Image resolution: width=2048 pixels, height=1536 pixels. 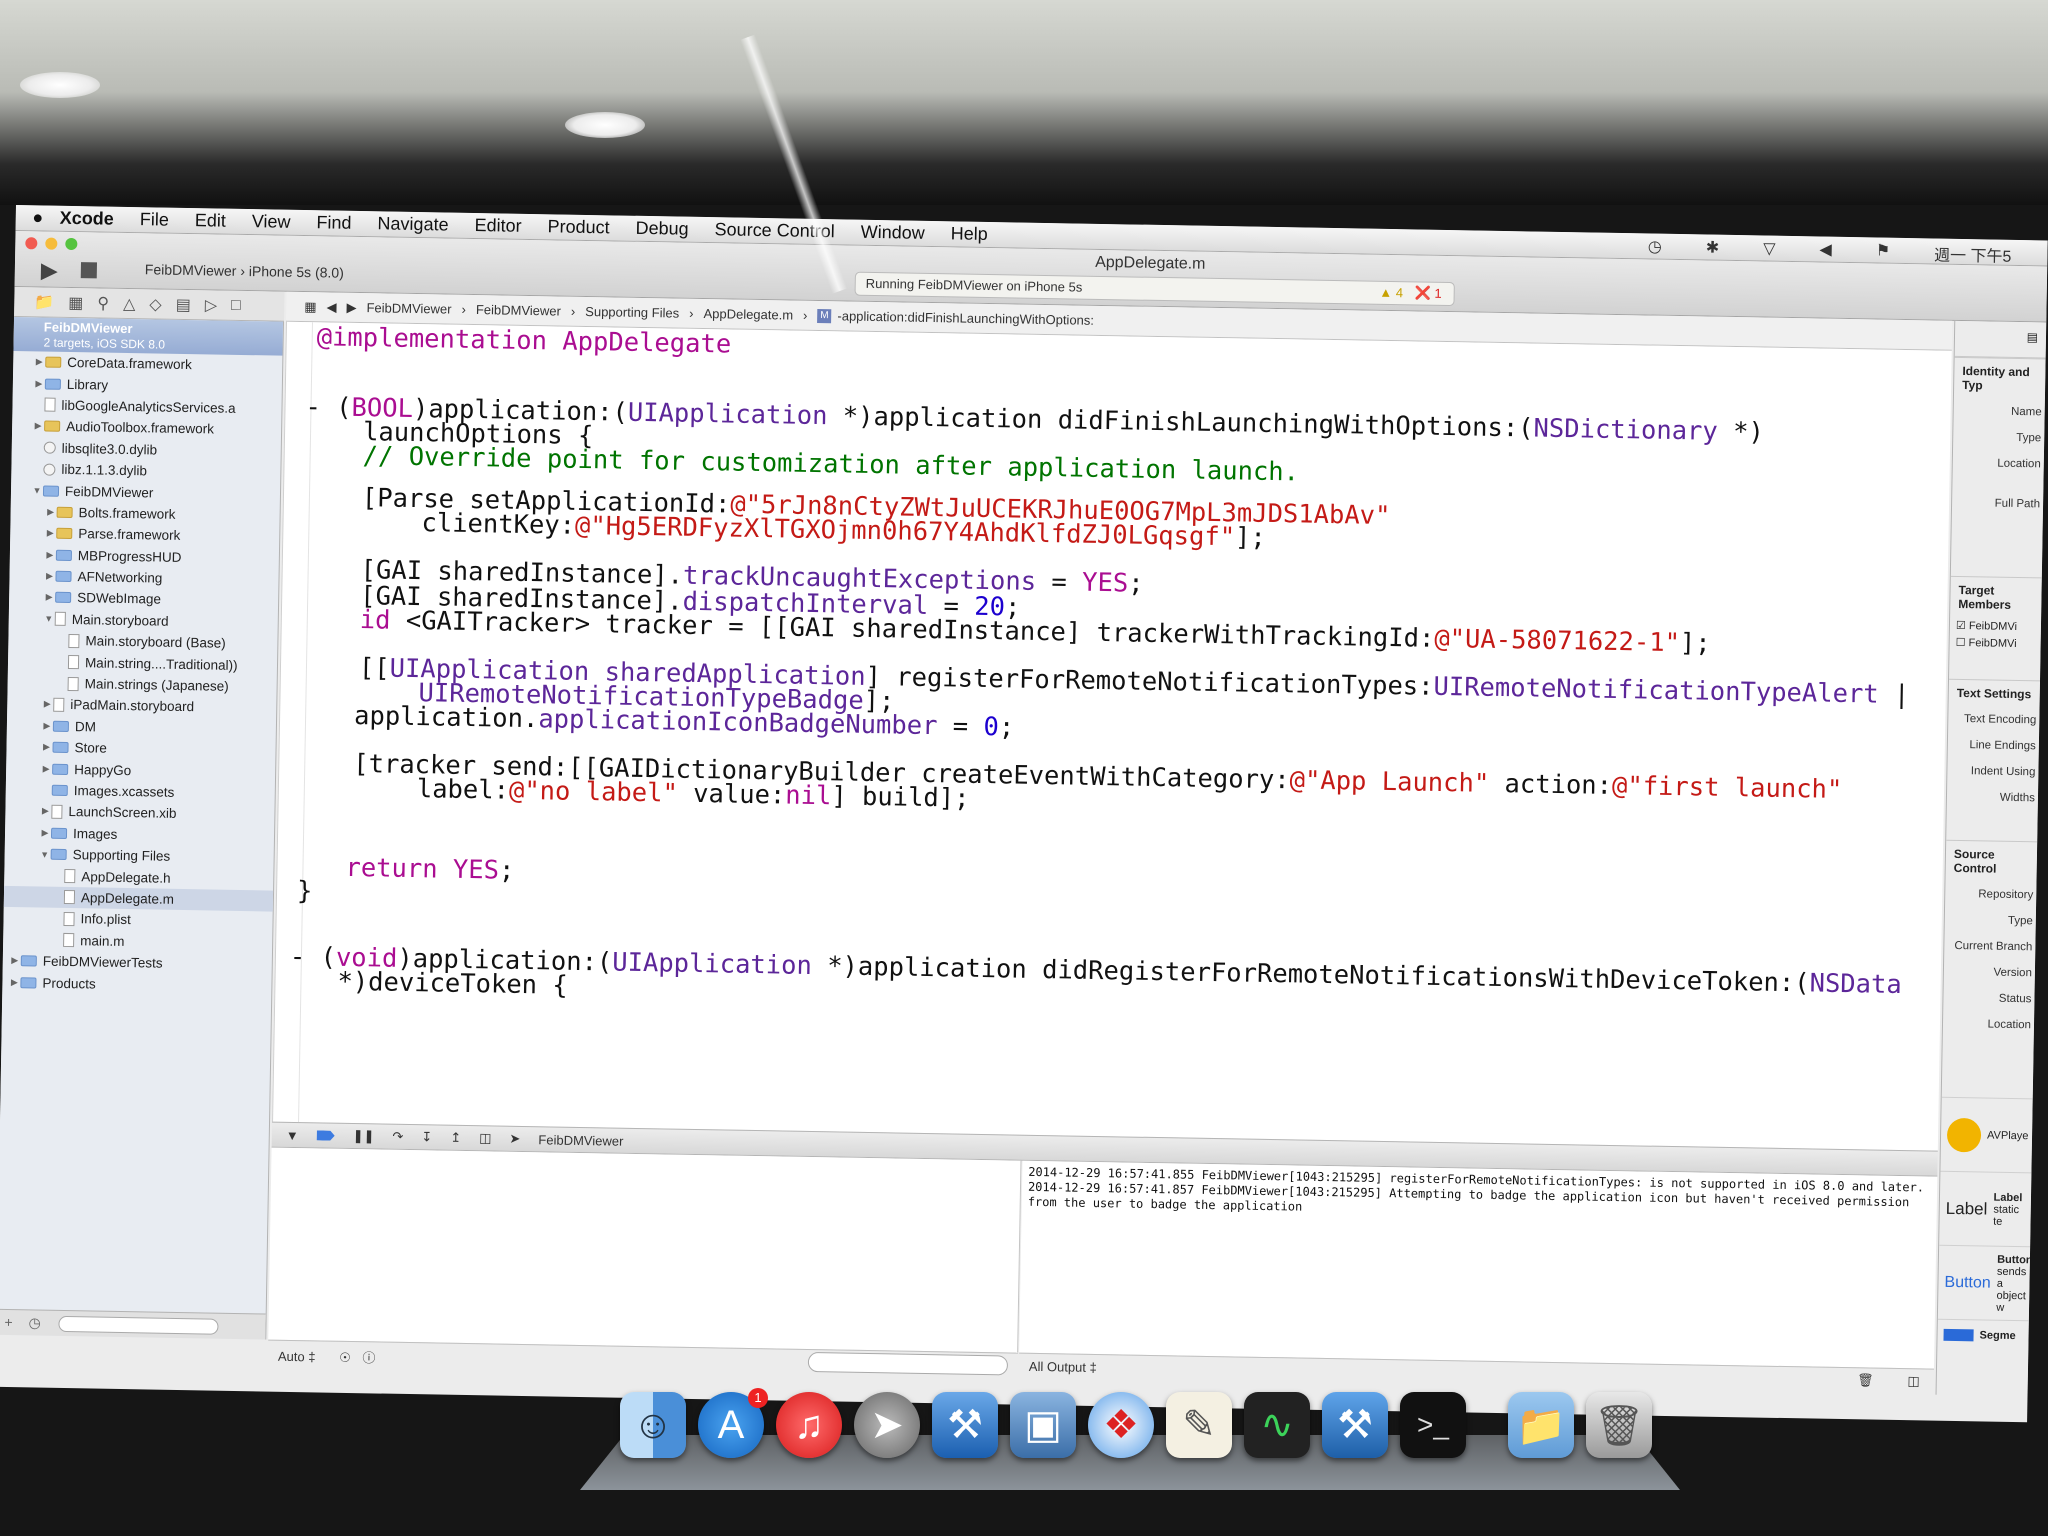 I want to click on crumb-project: FeibDMViewer, so click(x=408, y=308).